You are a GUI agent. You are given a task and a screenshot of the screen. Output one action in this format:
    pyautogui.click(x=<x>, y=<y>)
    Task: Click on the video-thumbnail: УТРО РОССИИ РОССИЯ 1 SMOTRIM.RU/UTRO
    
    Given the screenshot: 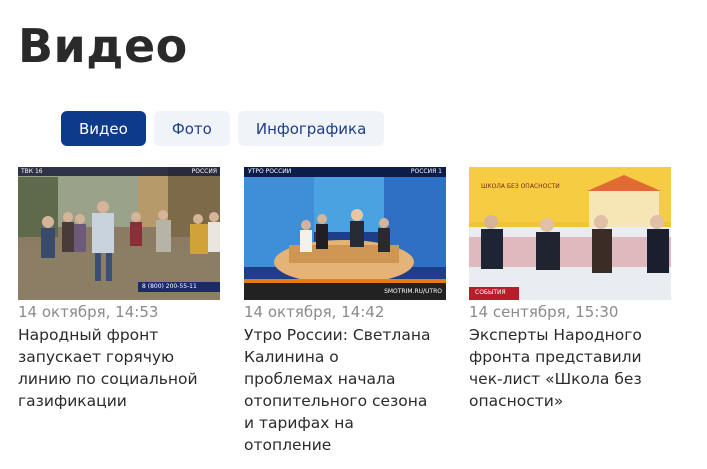 What is the action you would take?
    pyautogui.click(x=345, y=233)
    